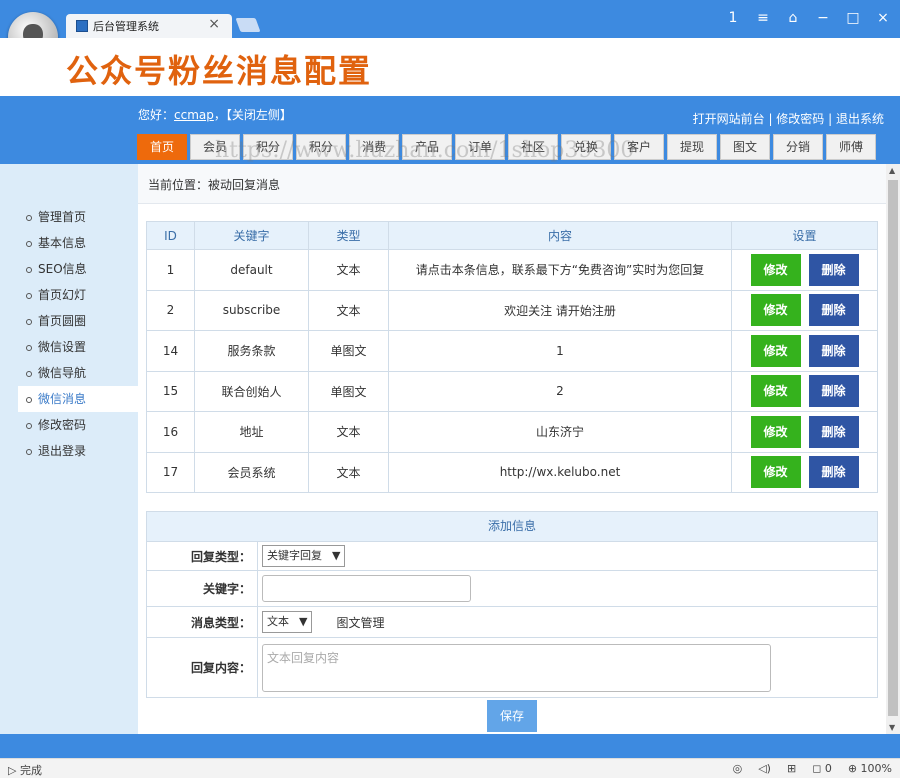 This screenshot has width=900, height=778. What do you see at coordinates (512, 472) in the screenshot?
I see `table-row: 17 会员系统 文本 http://wx.kelubo.net 修改 删除` at bounding box center [512, 472].